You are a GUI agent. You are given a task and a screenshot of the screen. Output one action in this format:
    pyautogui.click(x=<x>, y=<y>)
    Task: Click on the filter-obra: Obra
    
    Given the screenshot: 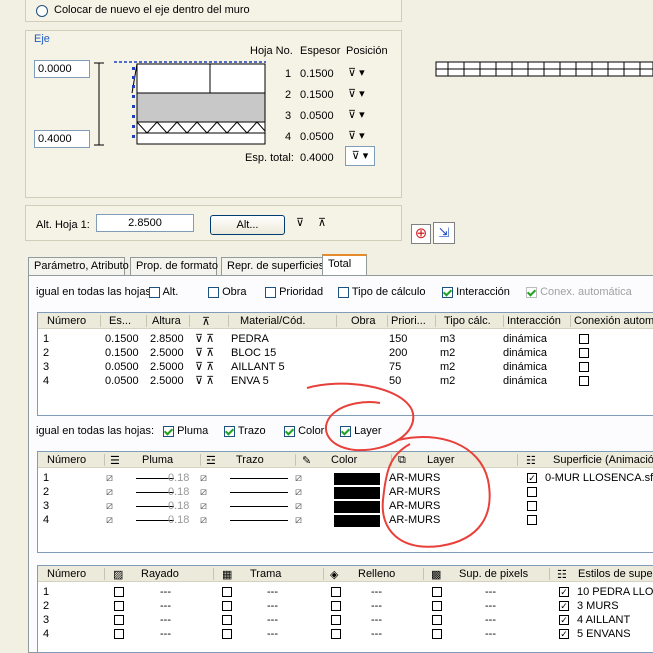 What is the action you would take?
    pyautogui.click(x=227, y=292)
    